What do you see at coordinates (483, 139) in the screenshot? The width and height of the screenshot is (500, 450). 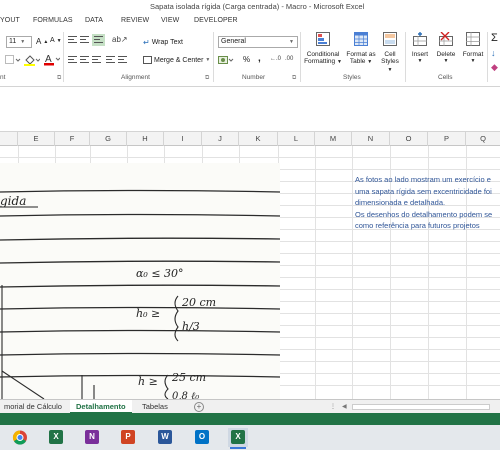 I see `column-header-q: Q` at bounding box center [483, 139].